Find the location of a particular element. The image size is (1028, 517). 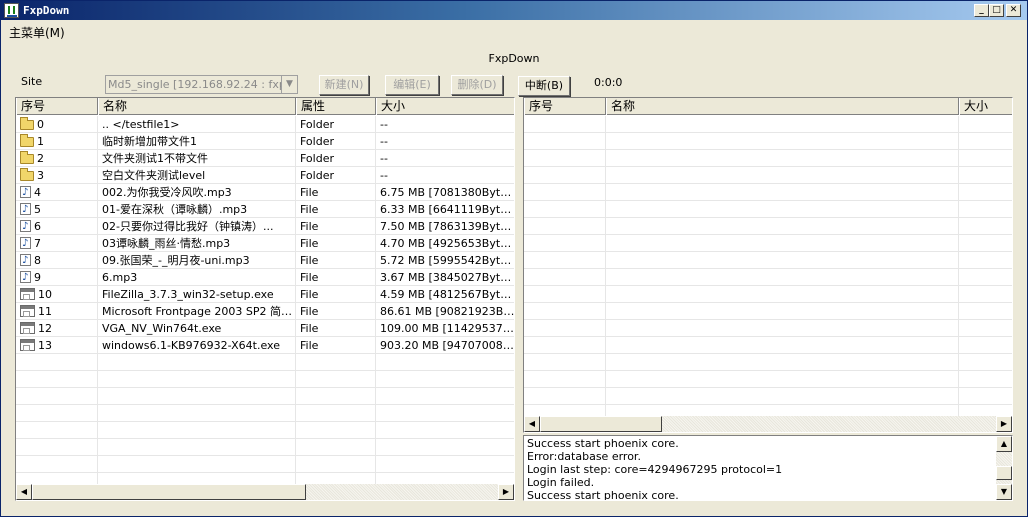

cell-num: 8 is located at coordinates (57, 260).